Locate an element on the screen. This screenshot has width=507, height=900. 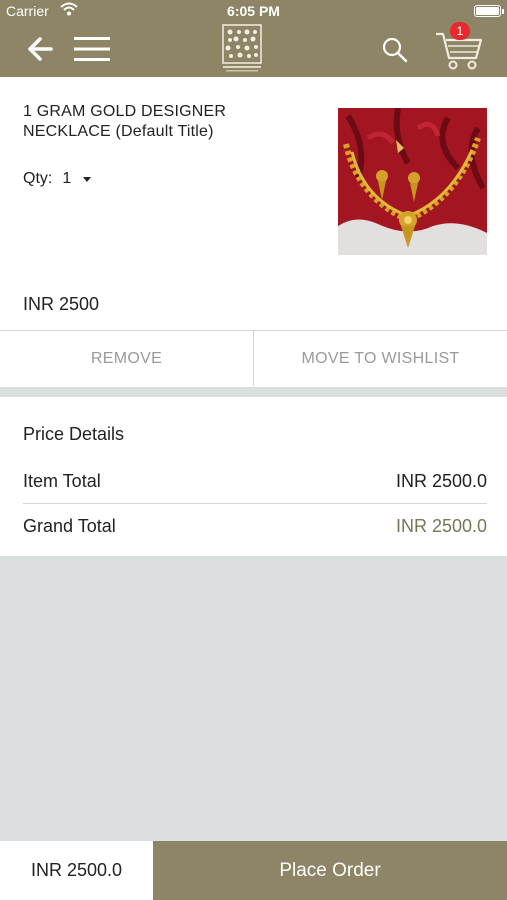
product-image is located at coordinates (412, 181).